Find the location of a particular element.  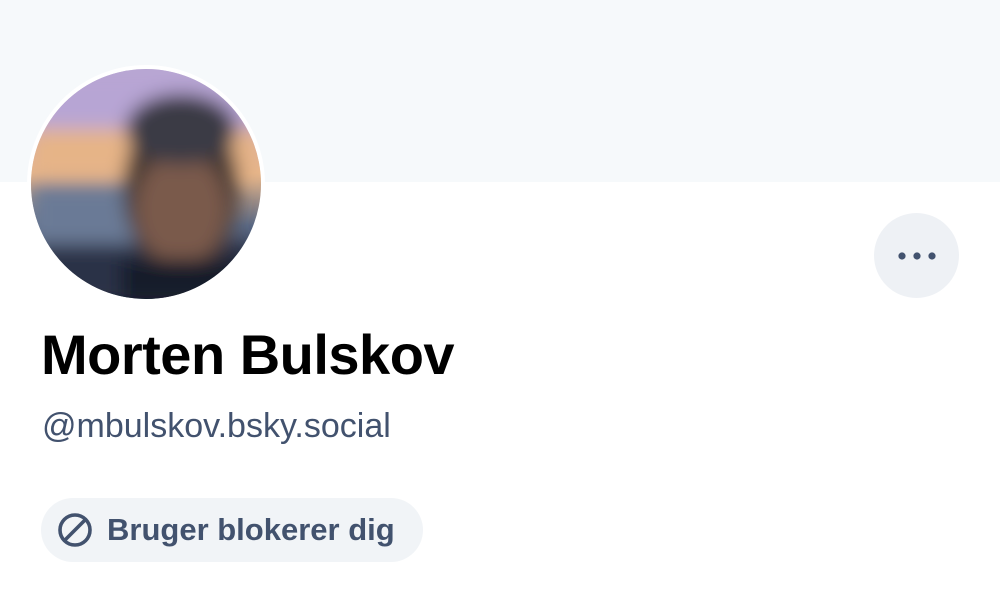

blocked-status-label: Bruger blokerer dig is located at coordinates (251, 529).